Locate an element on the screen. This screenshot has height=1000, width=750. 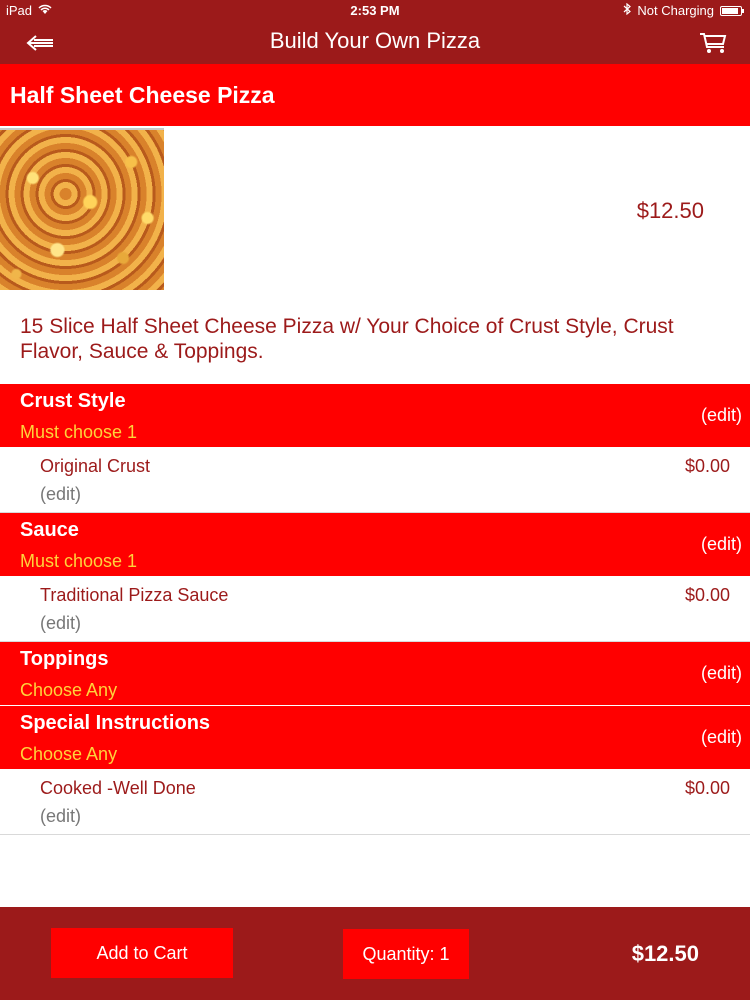
status-bar: iPad 2:53 PM Not Charging is located at coordinates (375, 11).